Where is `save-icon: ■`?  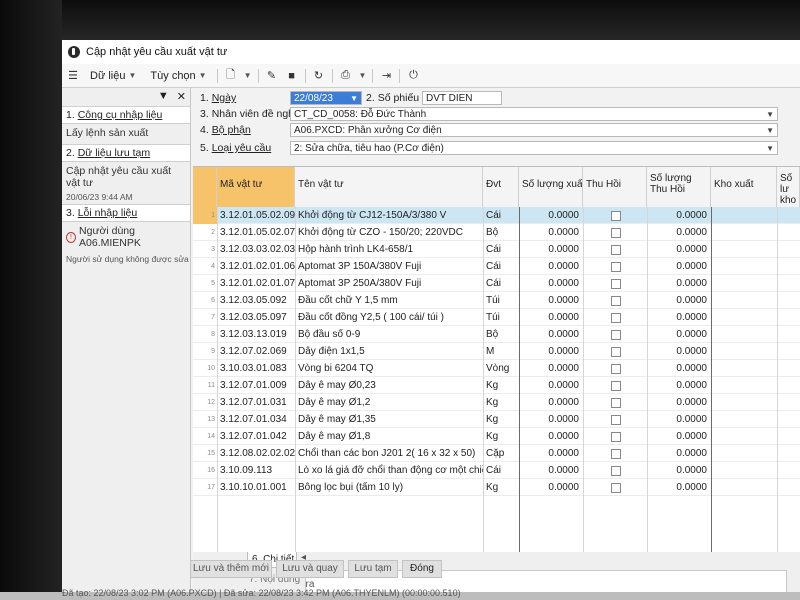
save-icon: ■ is located at coordinates (292, 76).